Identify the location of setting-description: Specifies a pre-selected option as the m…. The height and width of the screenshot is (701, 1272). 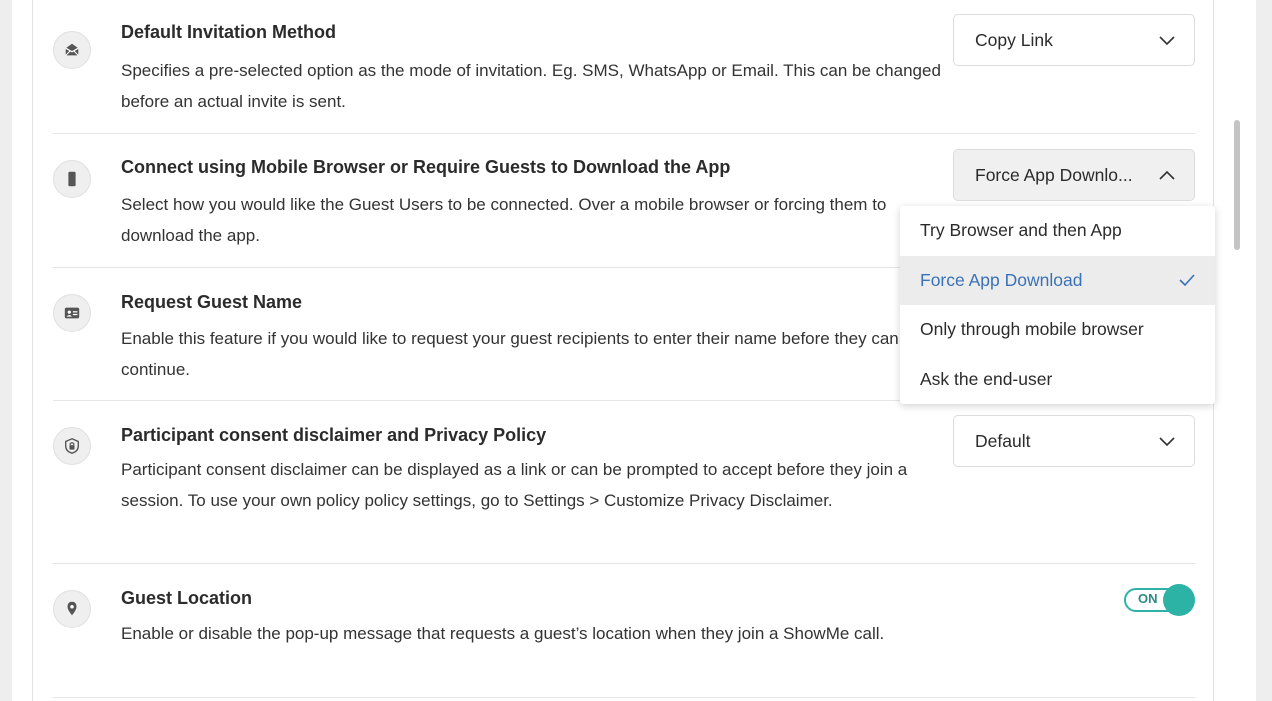
(531, 86).